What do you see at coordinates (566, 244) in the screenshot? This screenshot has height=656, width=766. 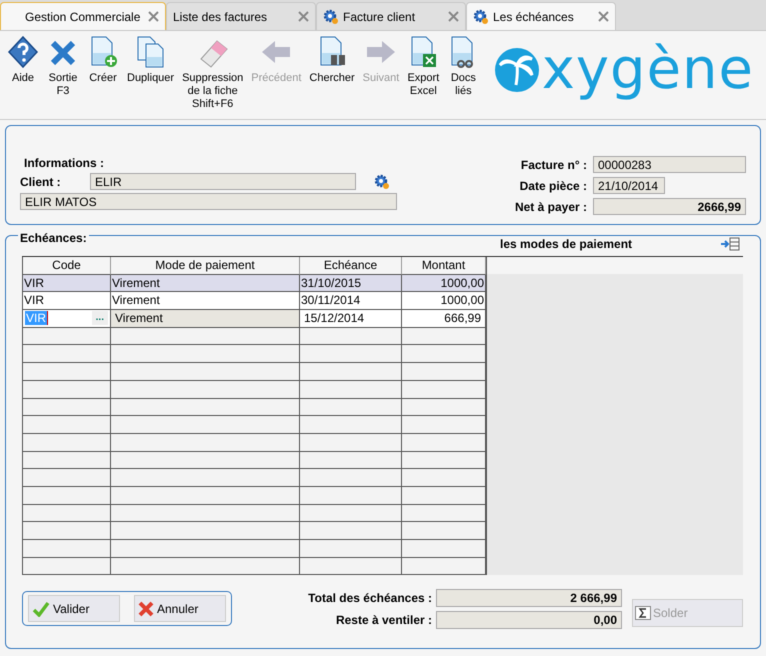 I see `side-title: les modes de paiement` at bounding box center [566, 244].